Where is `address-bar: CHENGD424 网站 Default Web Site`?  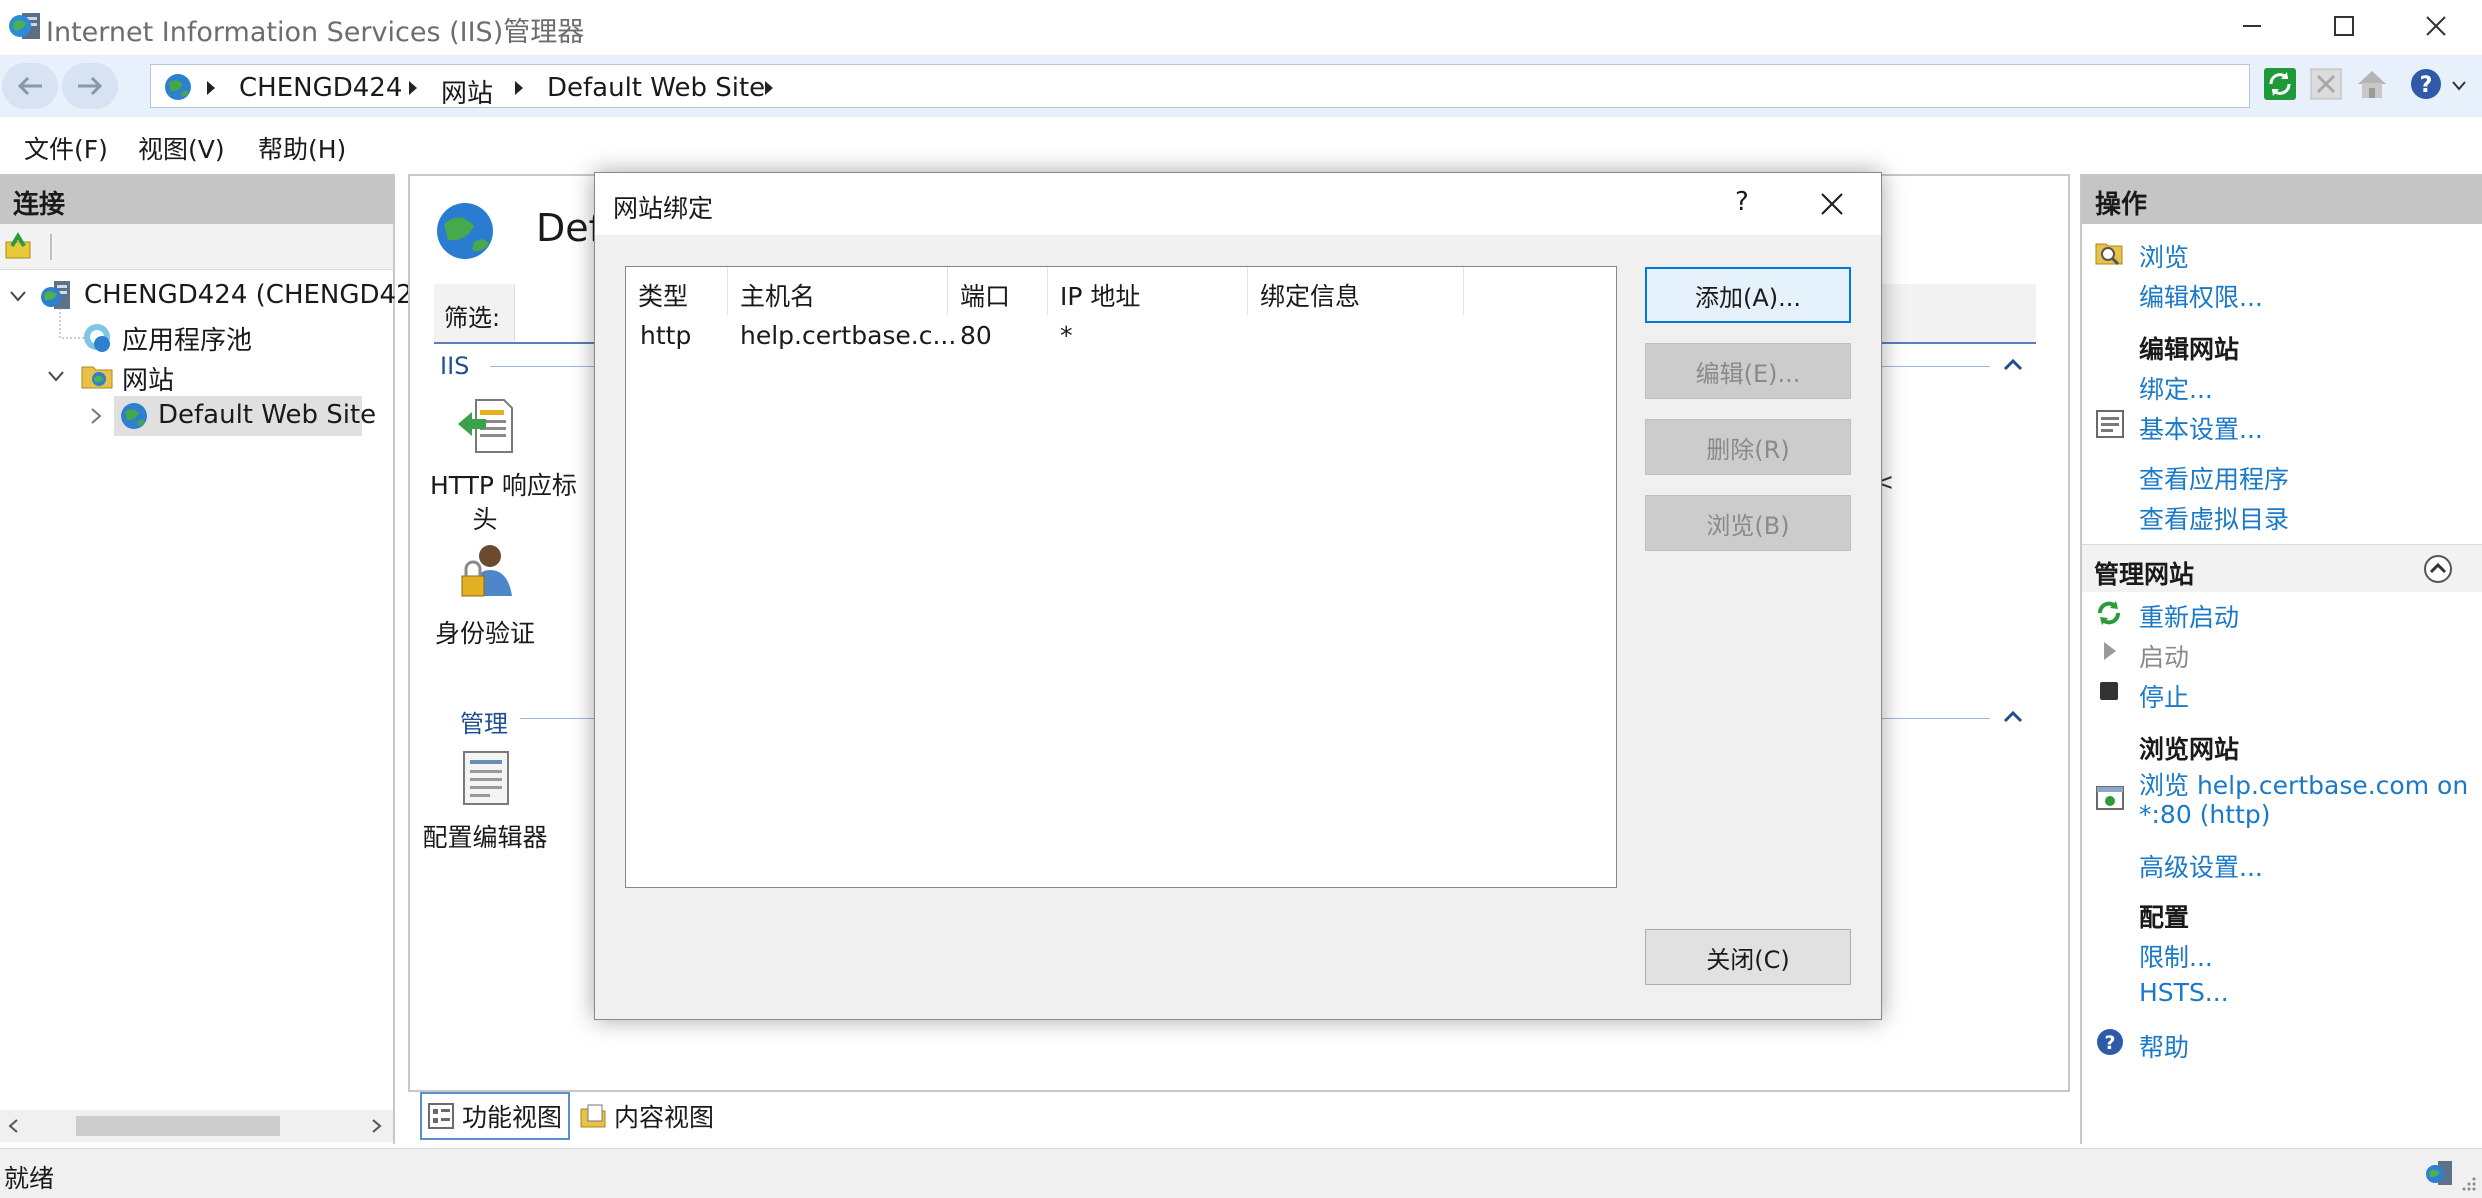
address-bar: CHENGD424 网站 Default Web Site is located at coordinates (1200, 87).